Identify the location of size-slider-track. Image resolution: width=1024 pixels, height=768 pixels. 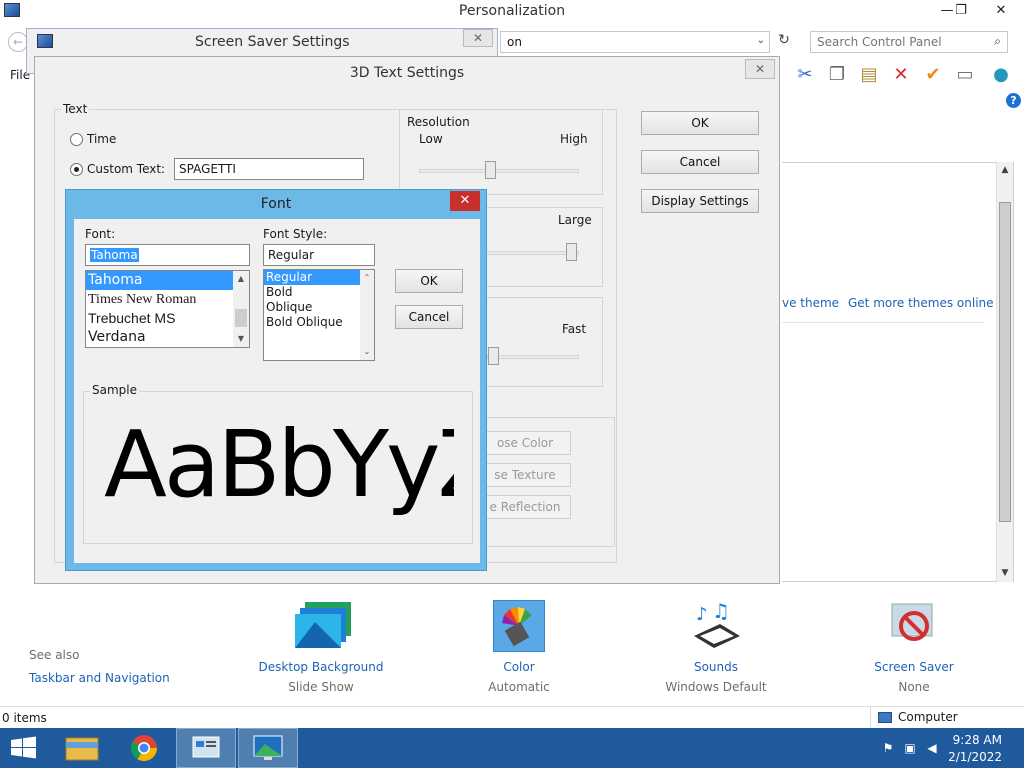
(527, 253).